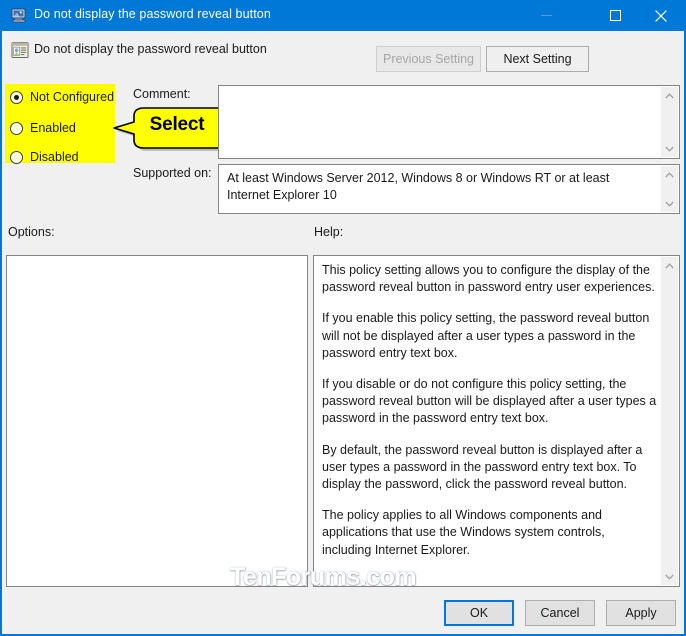  I want to click on previous-setting-button: Previous Setting, so click(428, 59).